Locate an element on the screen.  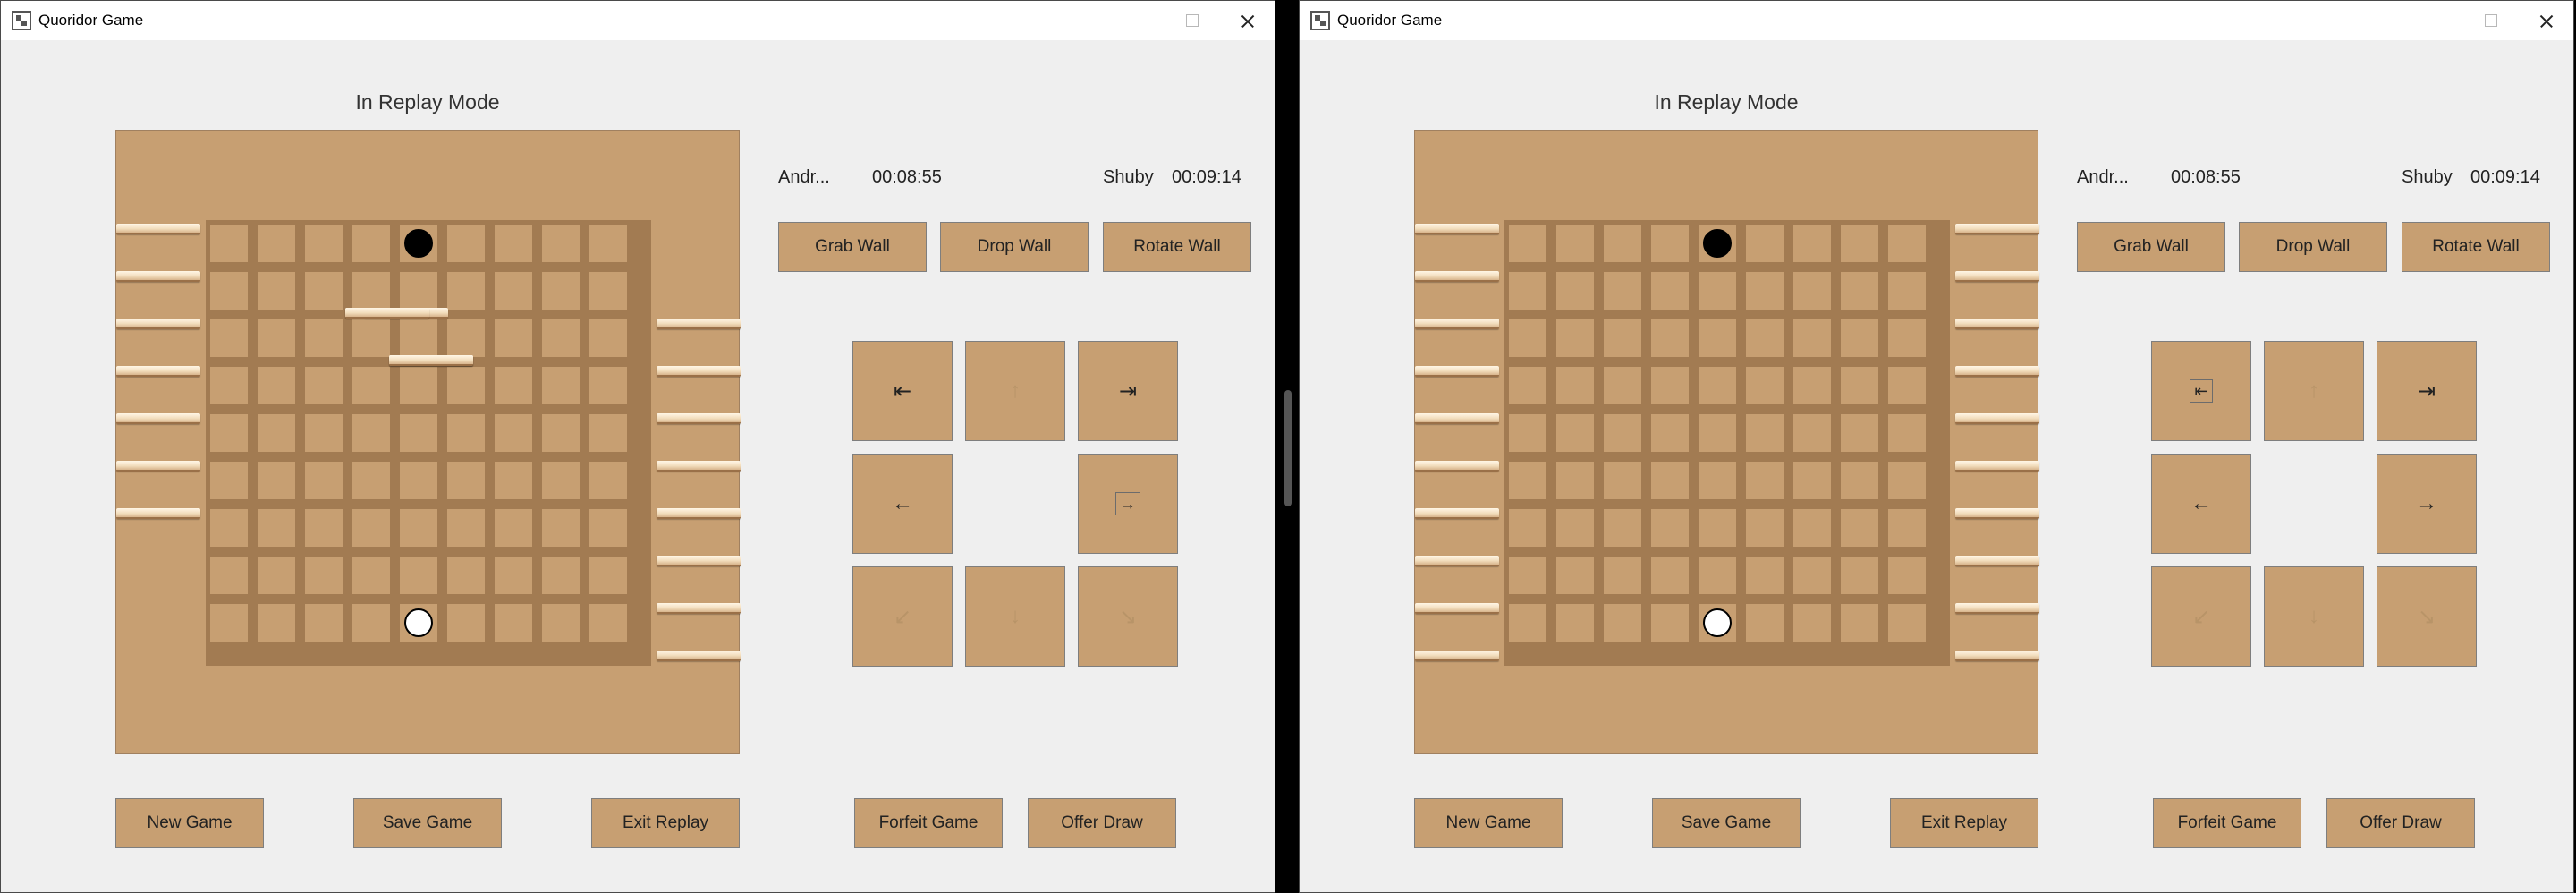
drop-wall-button: Drop Wall is located at coordinates (2313, 247).